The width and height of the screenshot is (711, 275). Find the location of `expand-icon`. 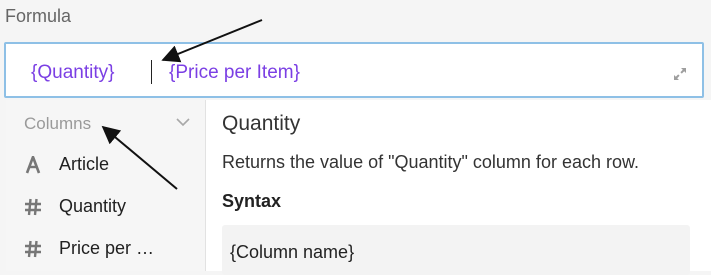

expand-icon is located at coordinates (680, 74).